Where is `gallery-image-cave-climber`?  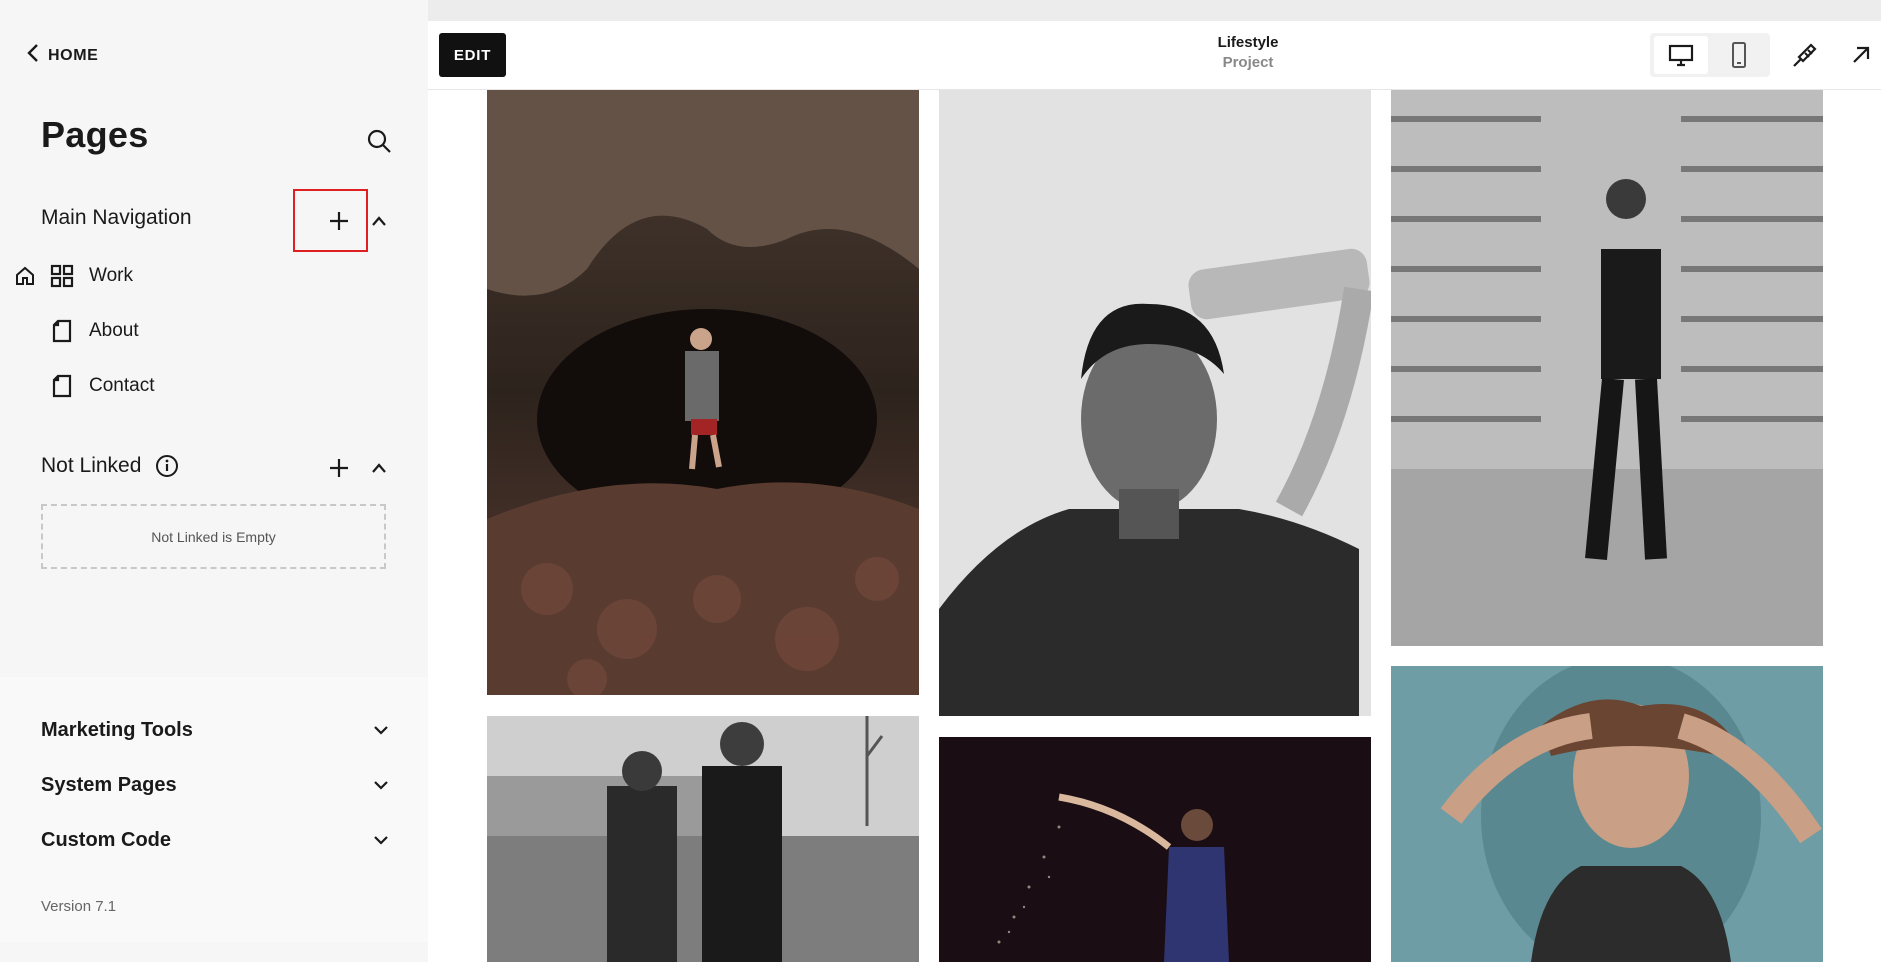
gallery-image-cave-climber is located at coordinates (703, 392).